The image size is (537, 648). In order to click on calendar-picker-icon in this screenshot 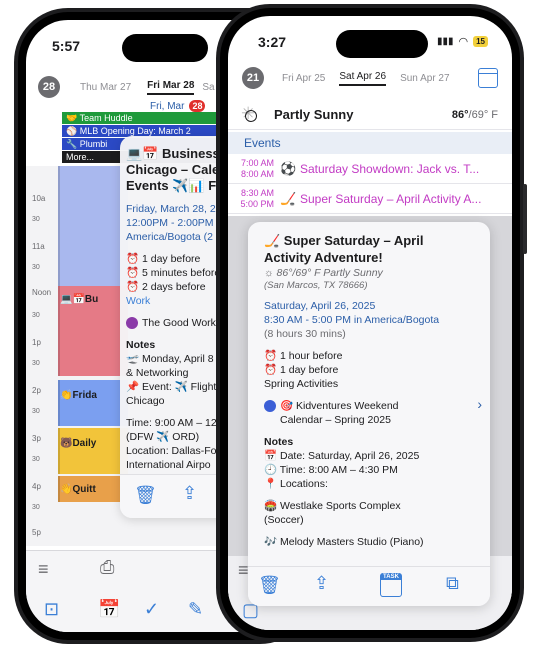, I will do `click(488, 78)`.